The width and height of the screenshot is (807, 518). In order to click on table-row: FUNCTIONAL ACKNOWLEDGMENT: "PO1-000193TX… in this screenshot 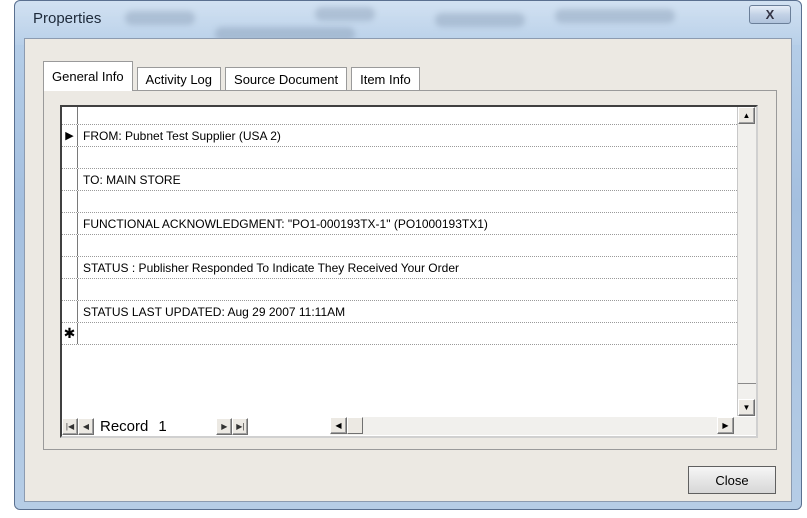, I will do `click(399, 224)`.